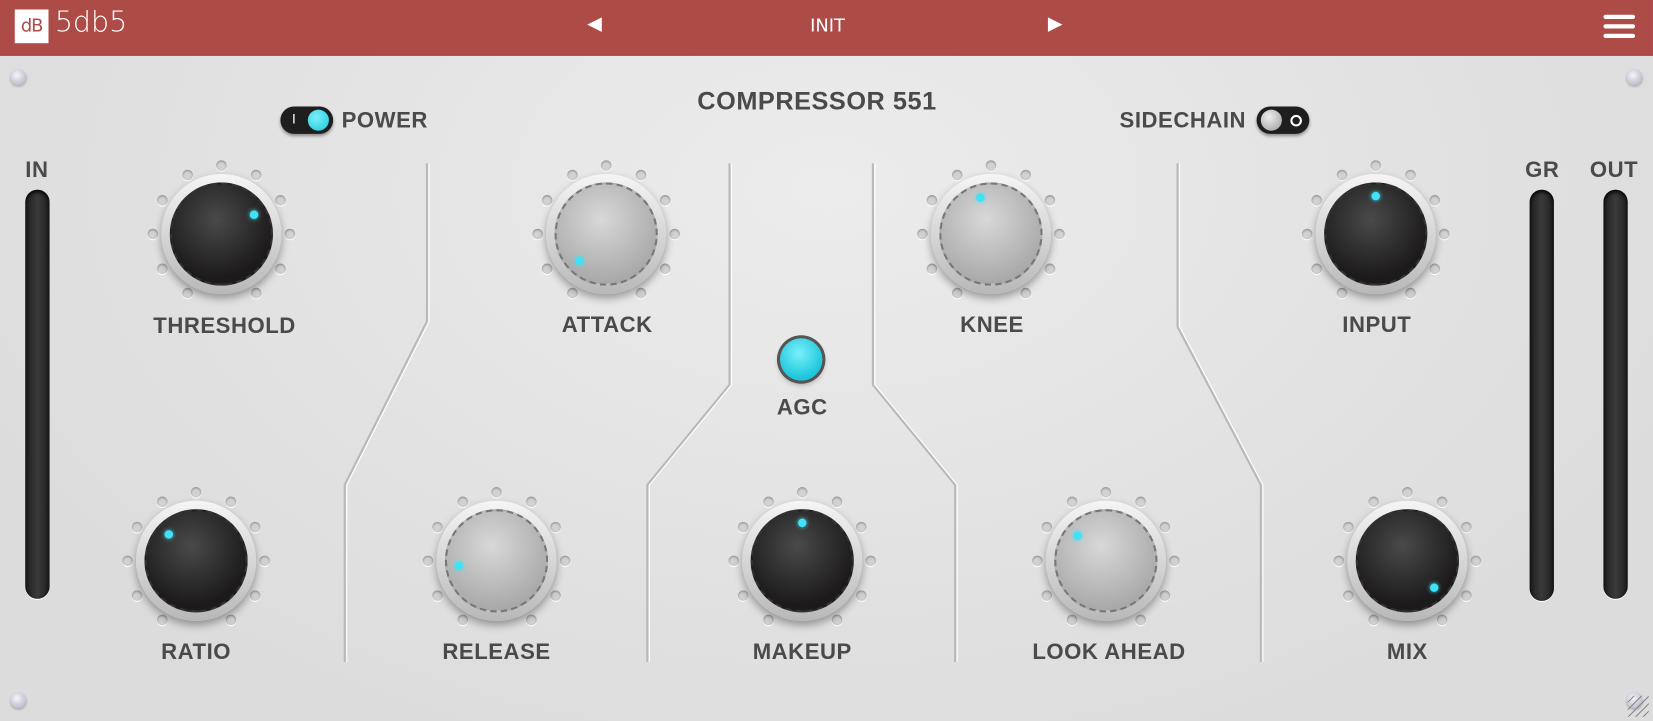  Describe the element at coordinates (294, 118) in the screenshot. I see `power-mark: I` at that location.